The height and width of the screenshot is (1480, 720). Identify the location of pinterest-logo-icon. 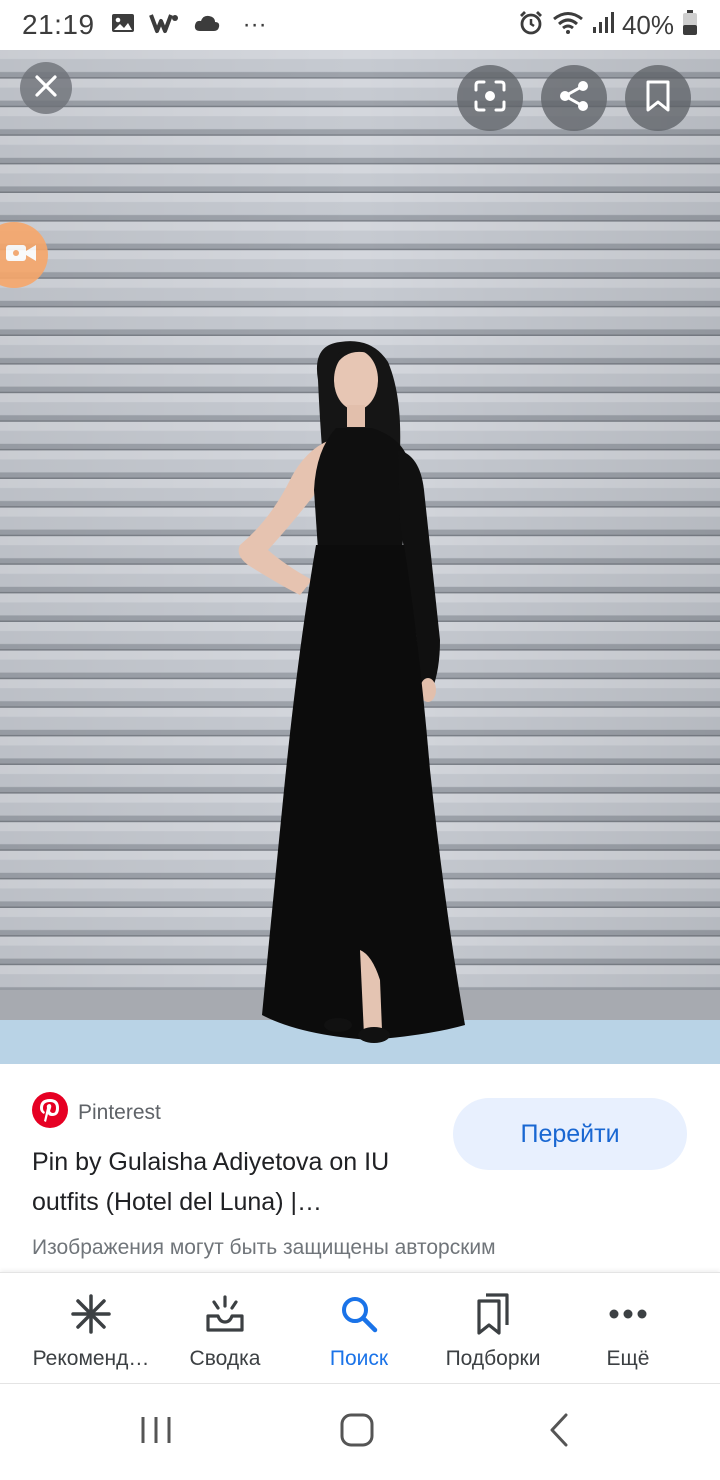
(50, 1112).